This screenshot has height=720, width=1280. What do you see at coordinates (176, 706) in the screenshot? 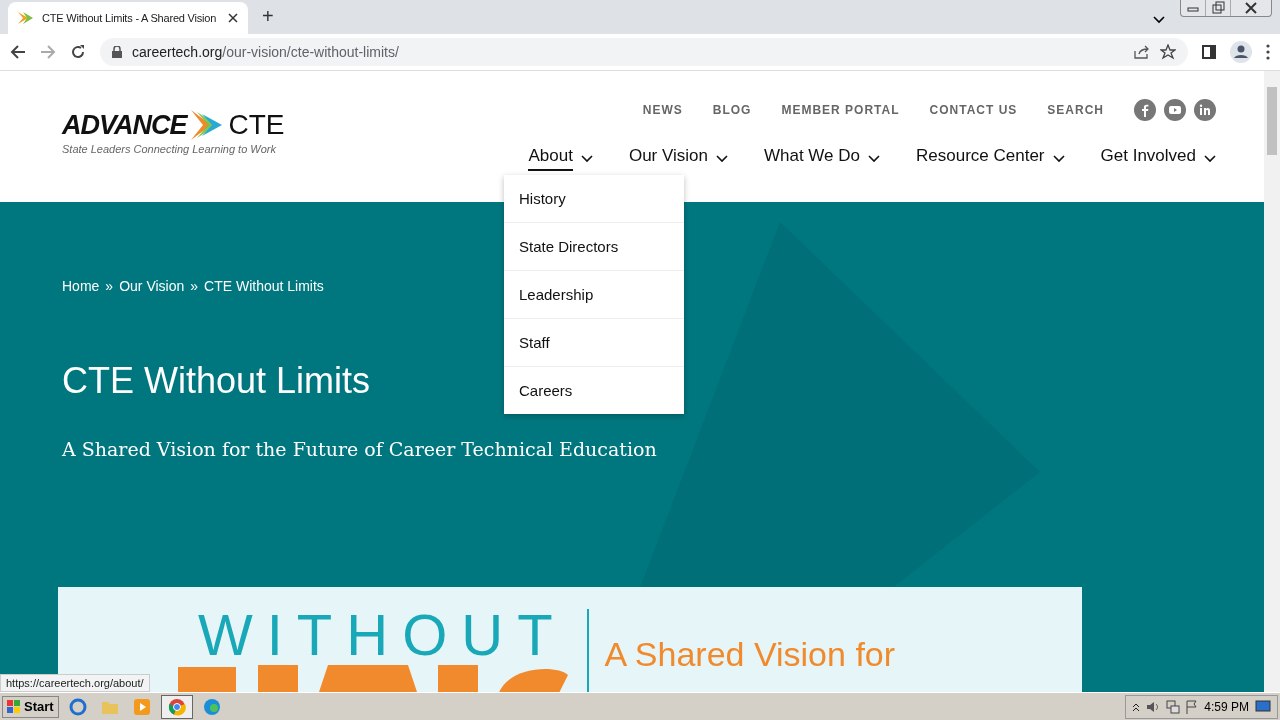
I see `chrome-icon` at bounding box center [176, 706].